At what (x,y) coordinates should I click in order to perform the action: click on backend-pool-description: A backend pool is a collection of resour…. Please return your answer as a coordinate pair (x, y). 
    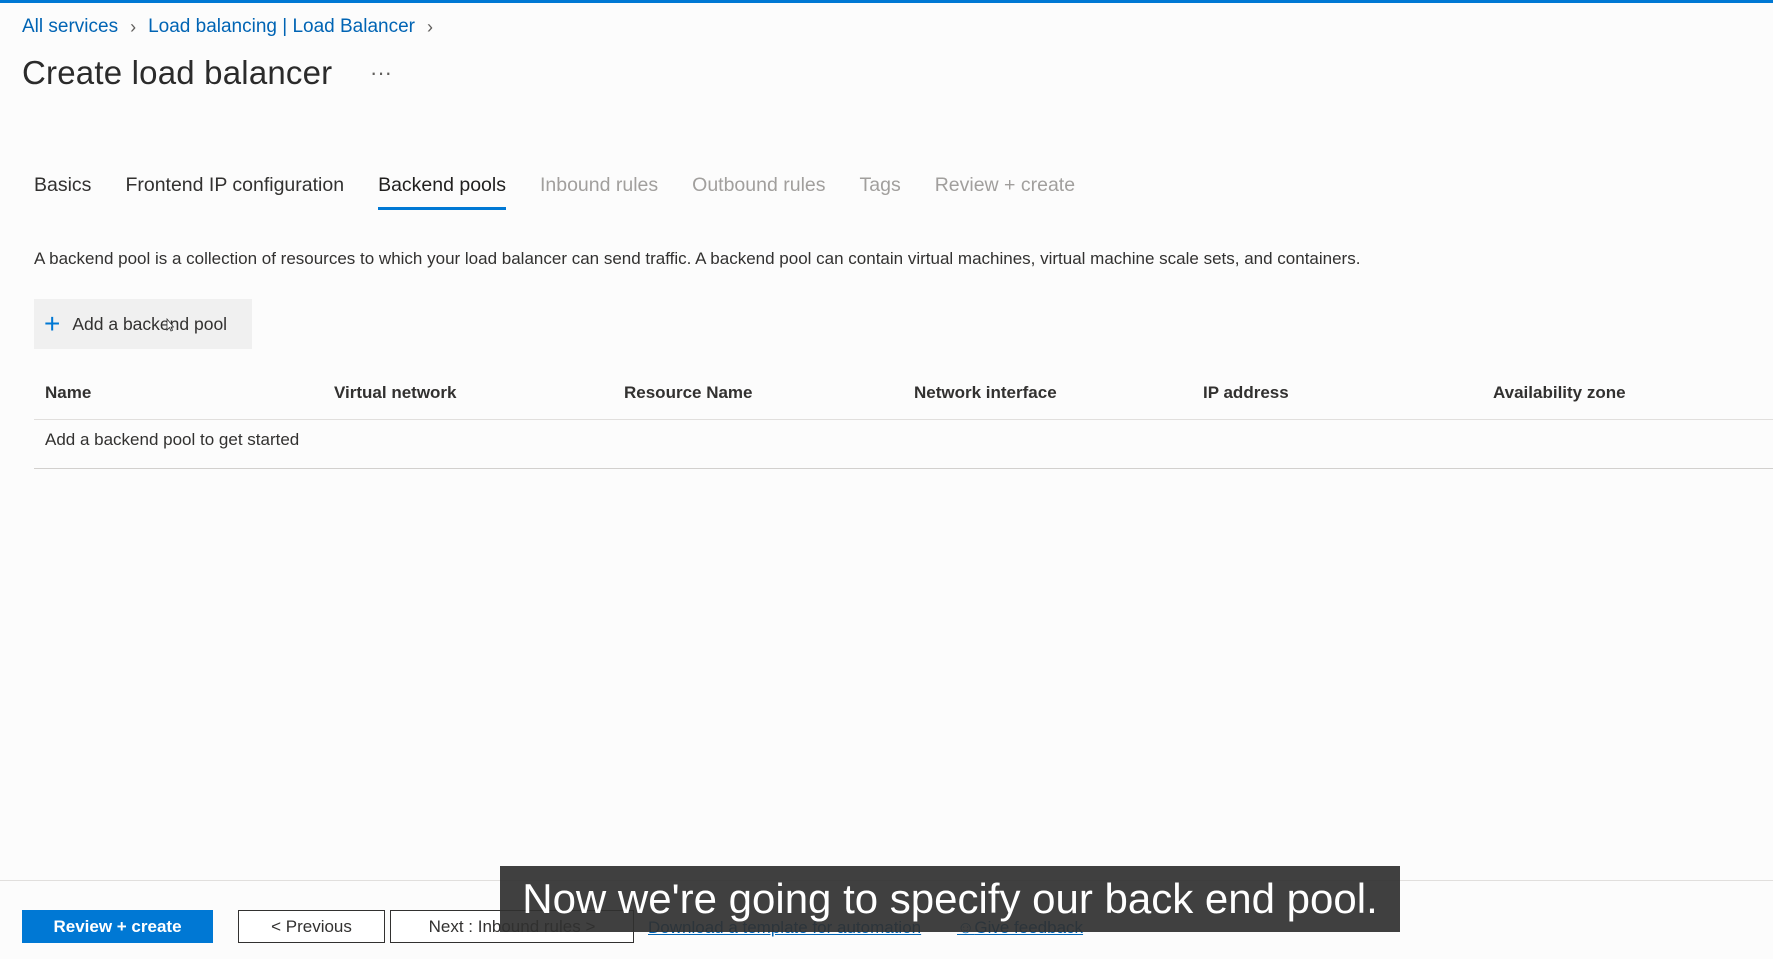
    Looking at the image, I should click on (697, 258).